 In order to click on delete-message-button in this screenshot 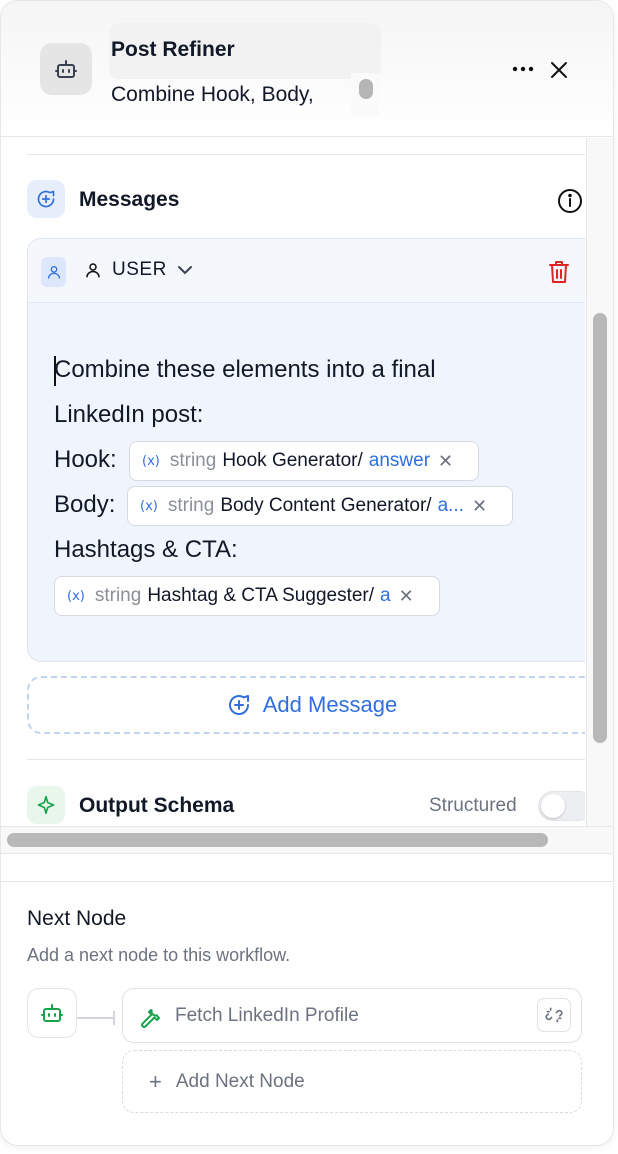, I will do `click(559, 272)`.